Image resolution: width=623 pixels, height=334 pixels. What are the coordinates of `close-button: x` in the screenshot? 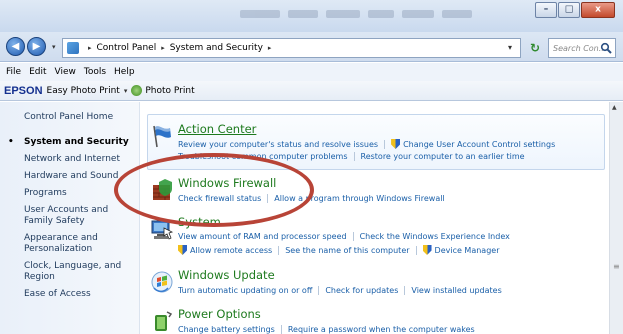 It's located at (598, 10).